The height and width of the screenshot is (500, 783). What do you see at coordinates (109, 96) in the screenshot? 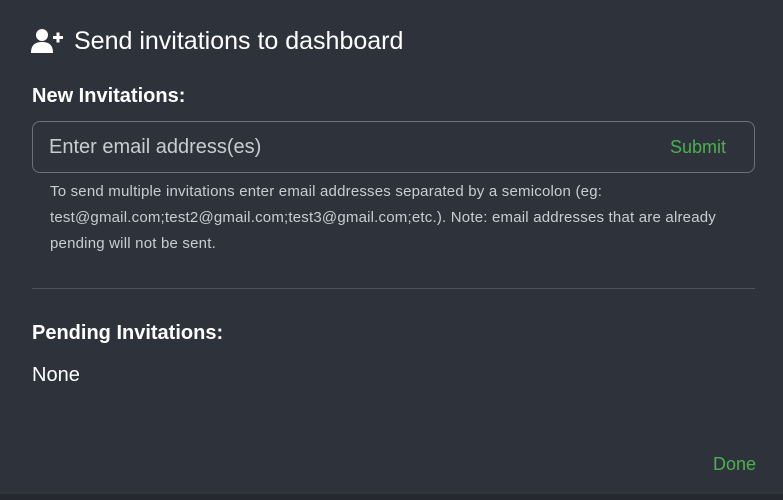
I see `new-invitations-heading: New Invitations:` at bounding box center [109, 96].